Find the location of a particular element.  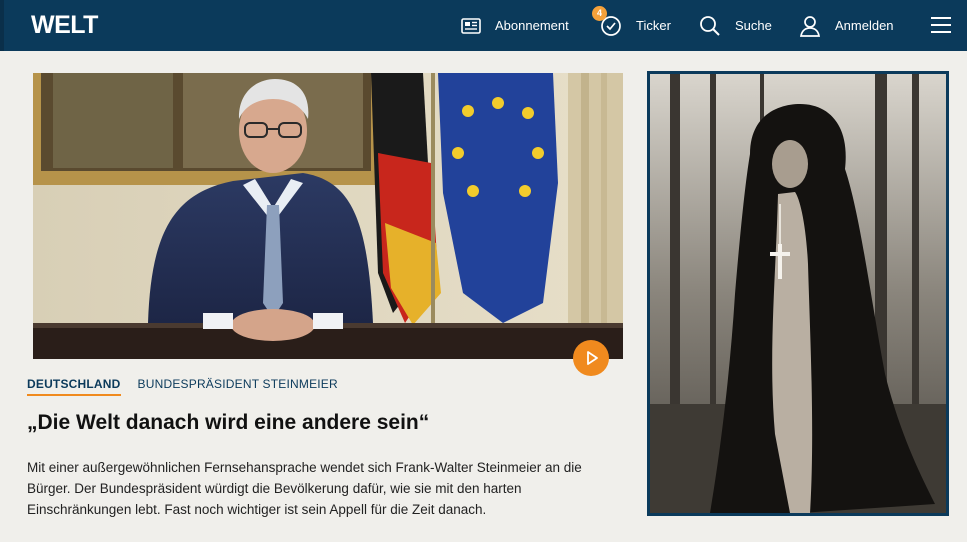

nav-login: Anmelden is located at coordinates (846, 25).